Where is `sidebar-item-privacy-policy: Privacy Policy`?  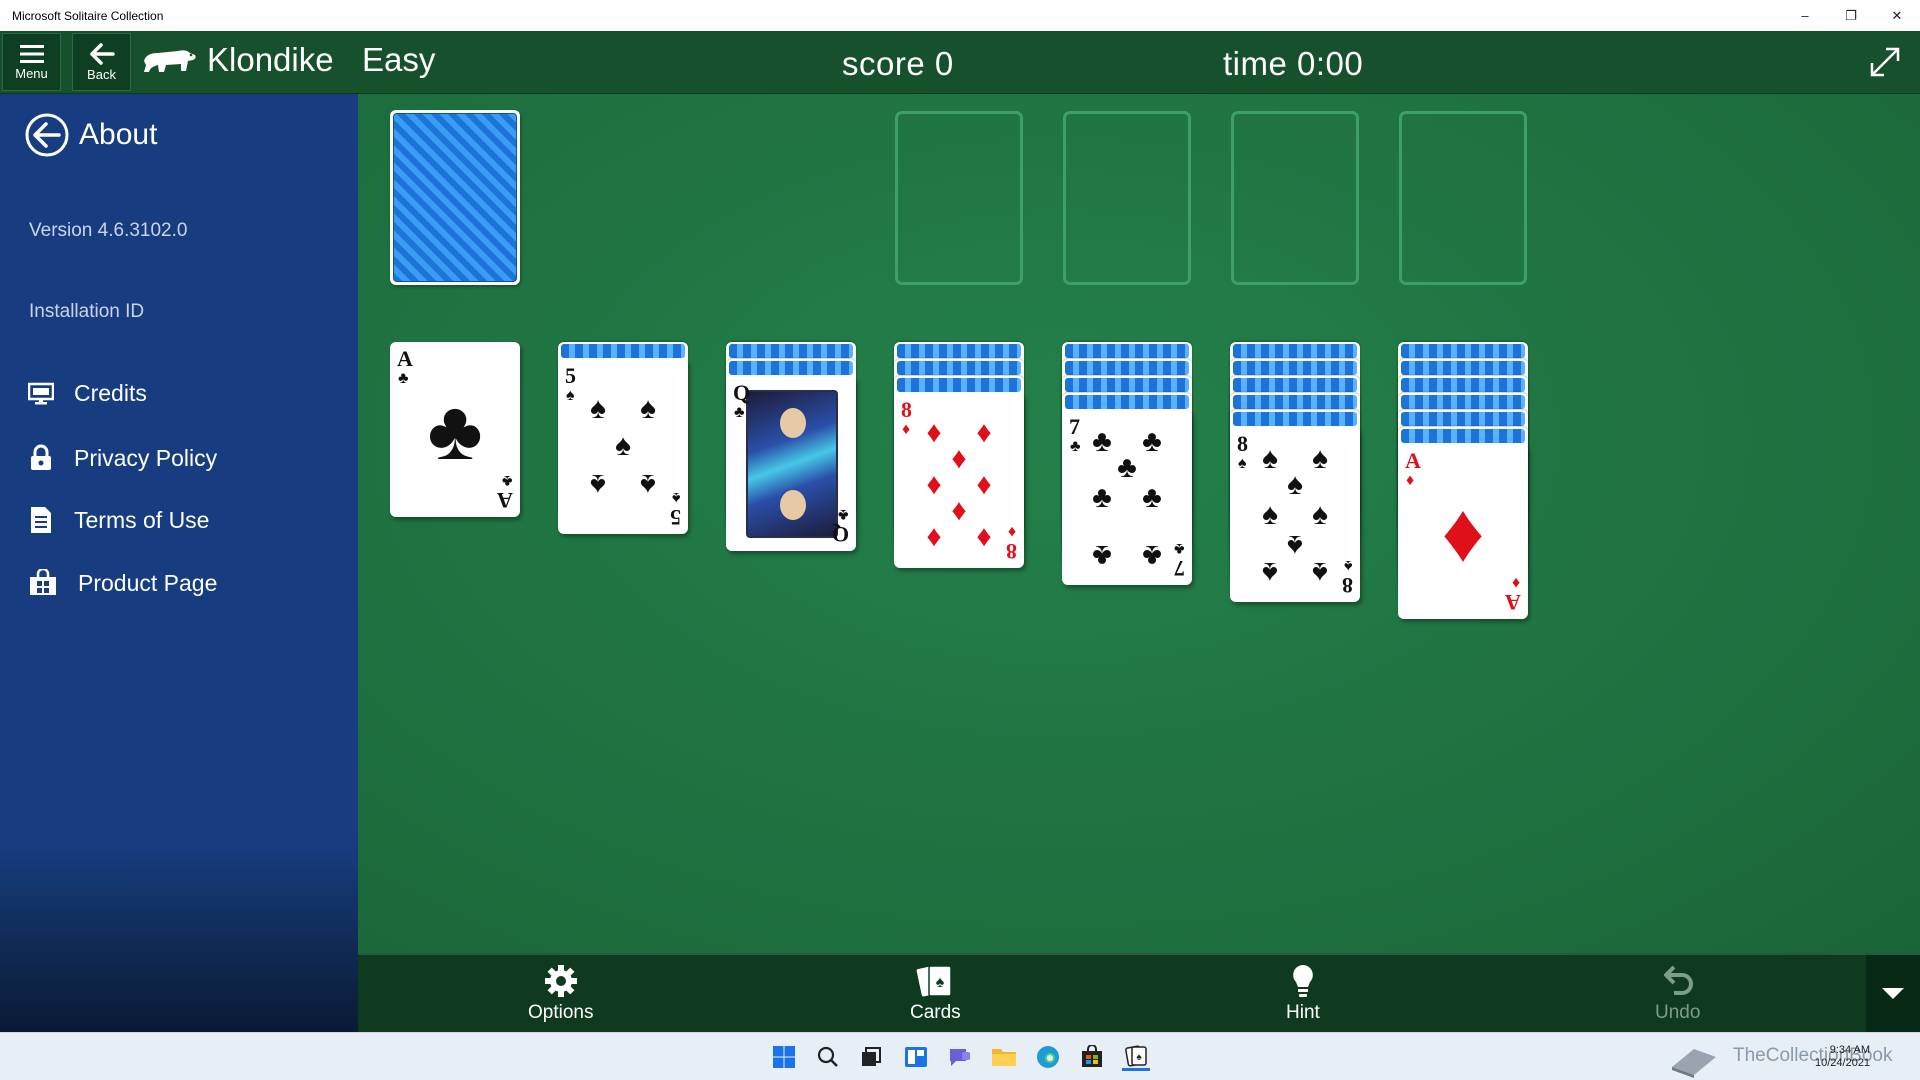
sidebar-item-privacy-policy: Privacy Policy is located at coordinates (122, 458).